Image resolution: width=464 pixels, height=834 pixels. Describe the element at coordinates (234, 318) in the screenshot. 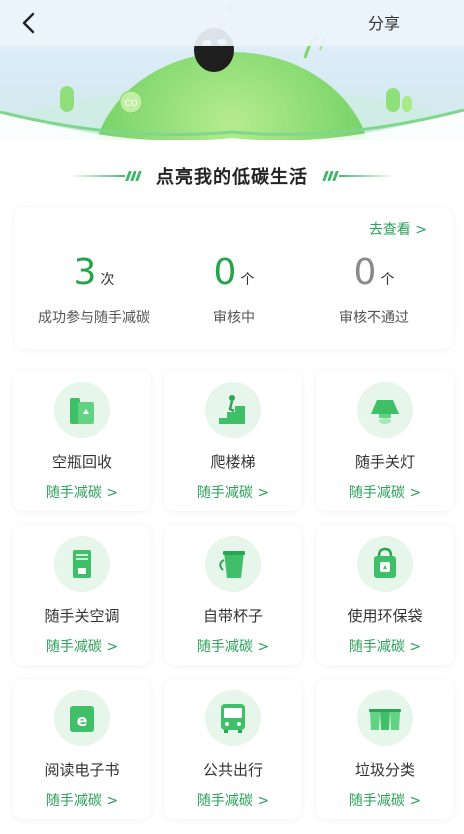

I see `stat-label: 审核中` at that location.